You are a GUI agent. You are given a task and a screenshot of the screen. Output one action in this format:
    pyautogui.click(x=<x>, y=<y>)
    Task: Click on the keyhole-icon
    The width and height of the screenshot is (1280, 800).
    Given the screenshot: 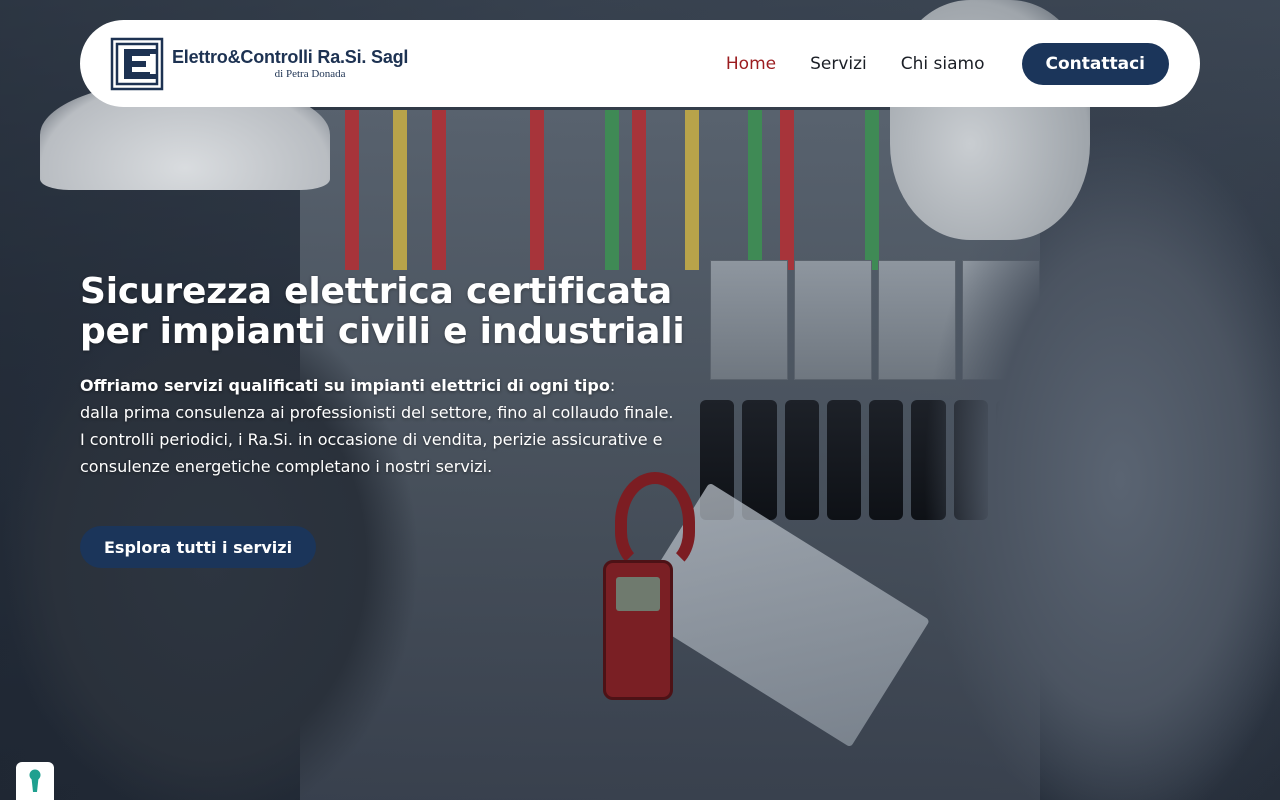 What is the action you would take?
    pyautogui.click(x=35, y=780)
    